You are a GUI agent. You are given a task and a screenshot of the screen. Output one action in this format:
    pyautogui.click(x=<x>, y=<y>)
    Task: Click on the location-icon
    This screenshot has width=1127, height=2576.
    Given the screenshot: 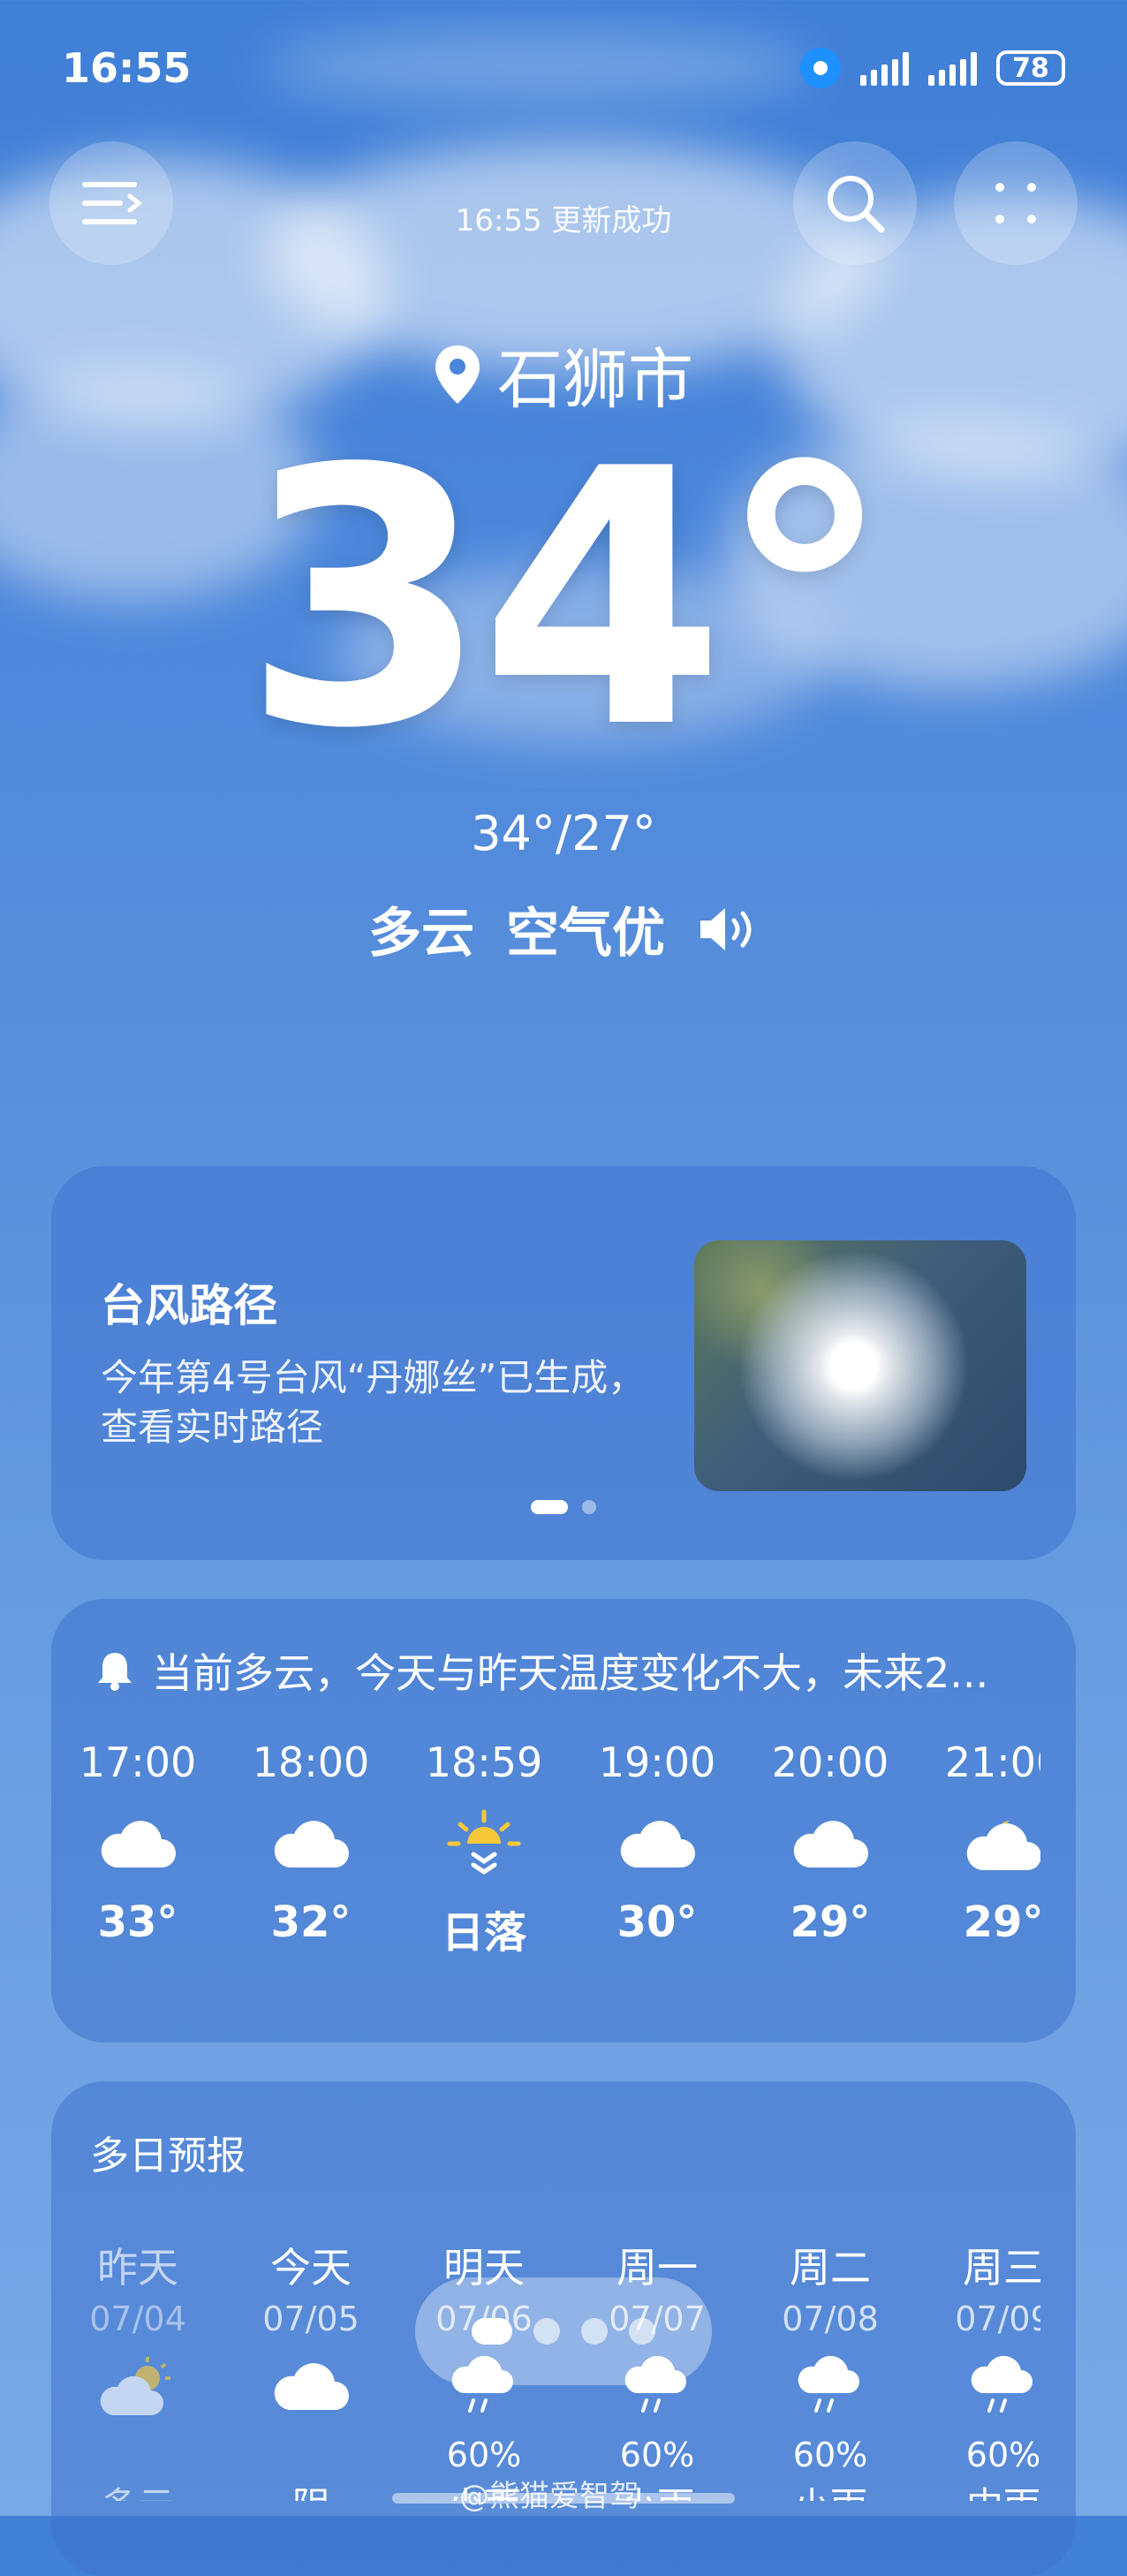 What is the action you would take?
    pyautogui.click(x=820, y=68)
    